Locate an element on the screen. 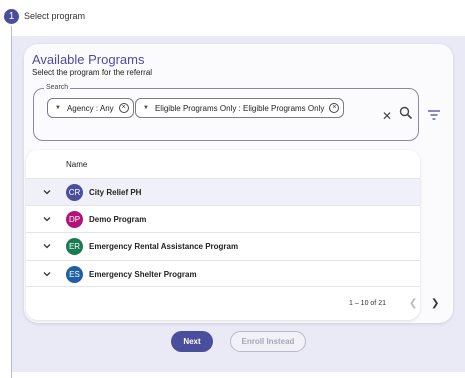 This screenshot has width=465, height=378. chip-label: Eligible Programs Only is located at coordinates (239, 108).